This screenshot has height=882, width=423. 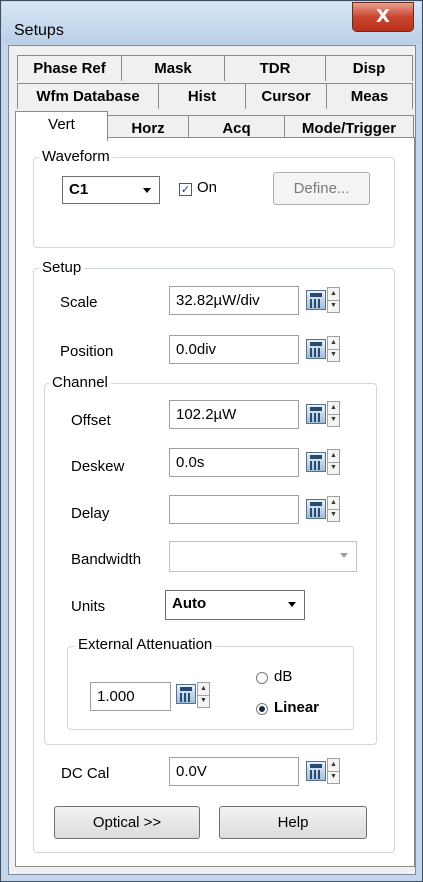 I want to click on deskew-spinner: ▲ ▼, so click(x=333, y=462).